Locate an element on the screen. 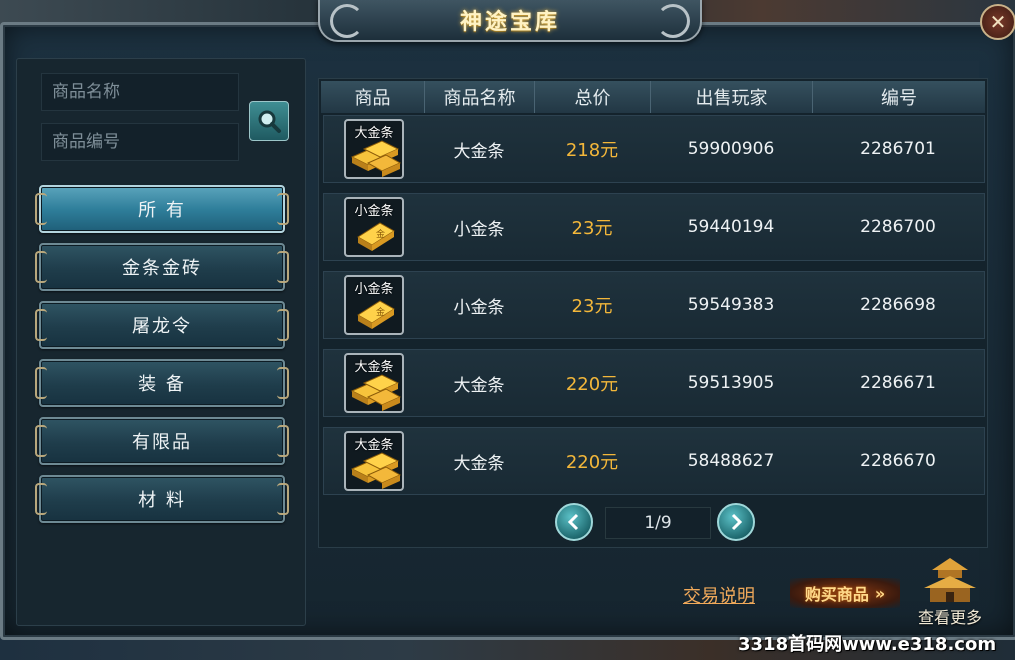 The image size is (1015, 660). table-header: 商品 商品名称 总价 出售玩家 编号 is located at coordinates (653, 97).